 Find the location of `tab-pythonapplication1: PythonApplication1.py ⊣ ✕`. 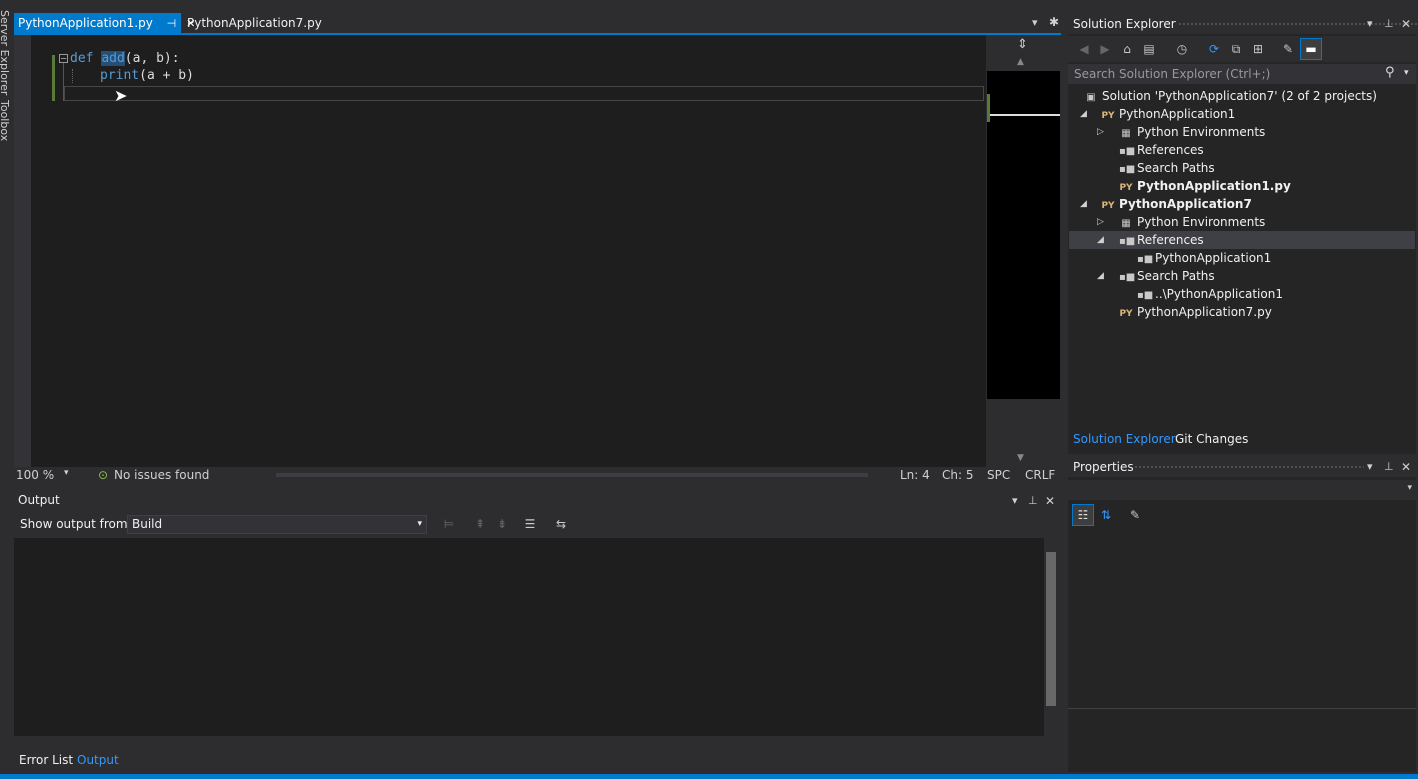

tab-pythonapplication1: PythonApplication1.py ⊣ ✕ is located at coordinates (104, 23).